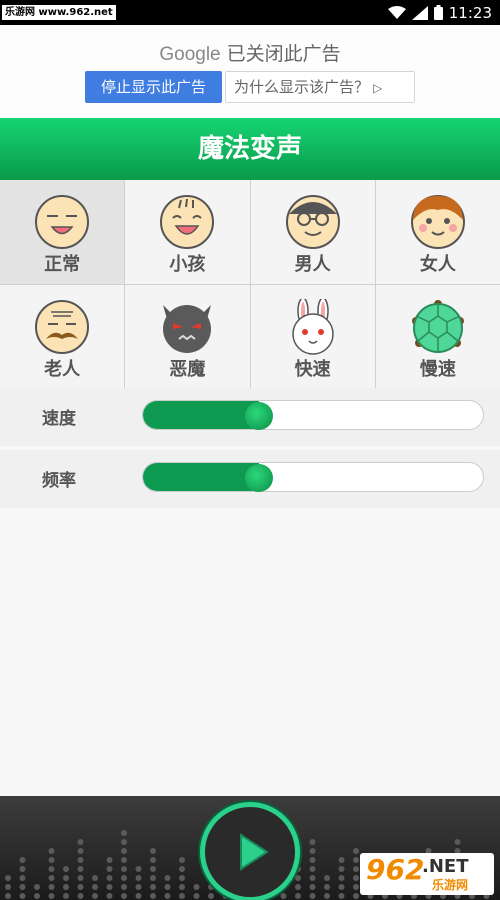 This screenshot has height=900, width=500. Describe the element at coordinates (437, 264) in the screenshot. I see `voice-label: 女人` at that location.